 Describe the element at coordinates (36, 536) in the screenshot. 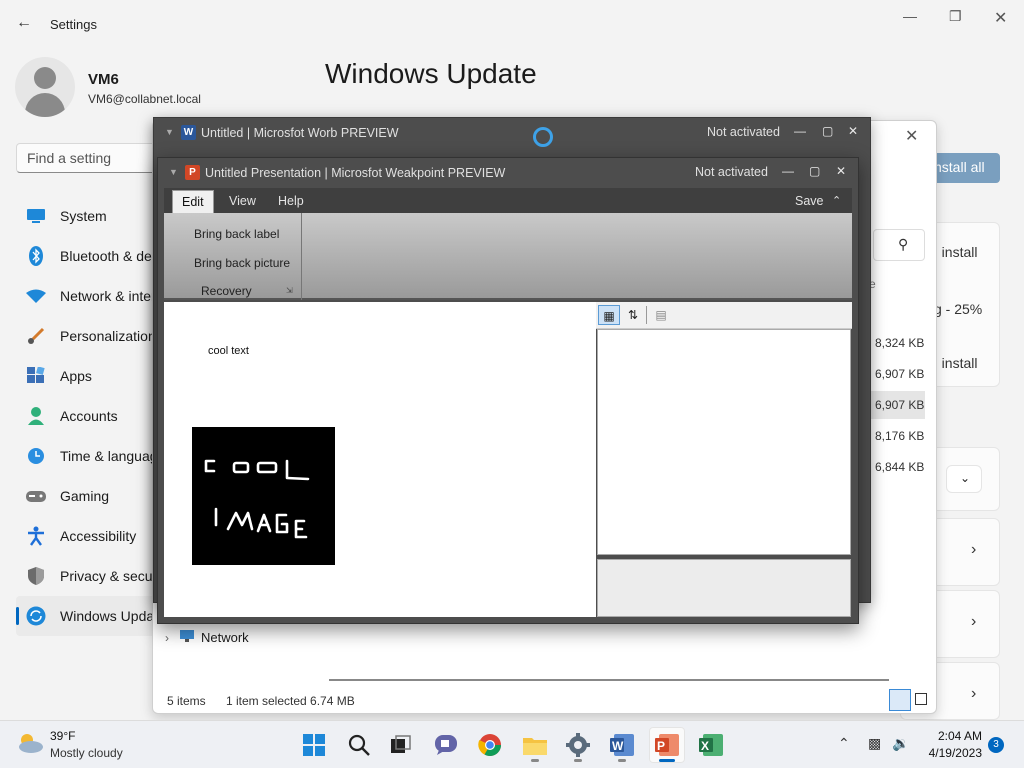

I see `accessibility-icon` at that location.